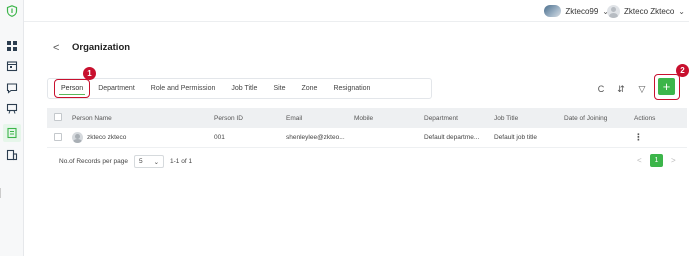 Image resolution: width=689 pixels, height=256 pixels. Describe the element at coordinates (250, 118) in the screenshot. I see `header-person-id: Person ID` at that location.